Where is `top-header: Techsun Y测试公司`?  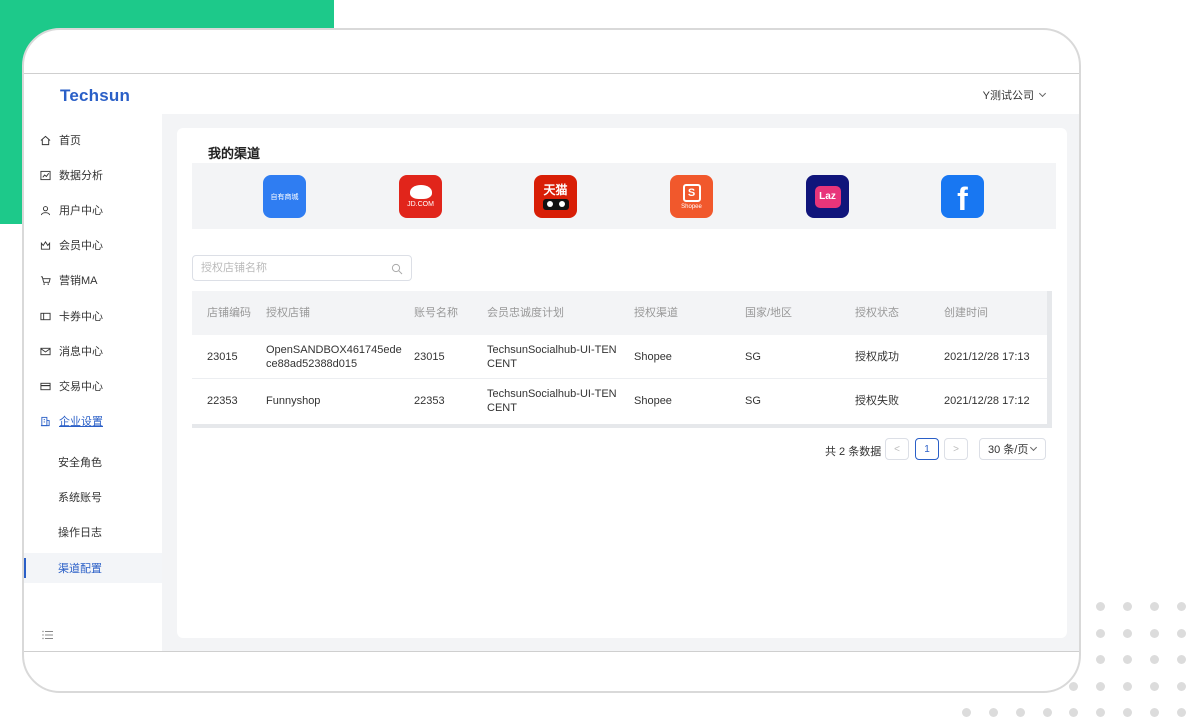 top-header: Techsun Y测试公司 is located at coordinates (551, 94).